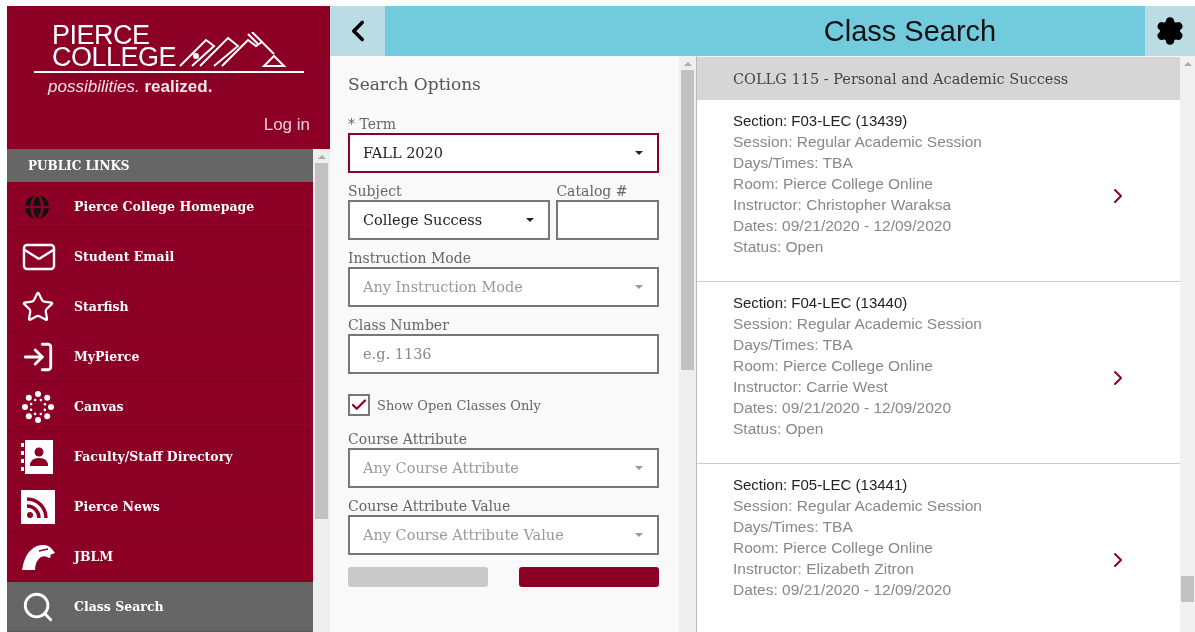  What do you see at coordinates (821, 121) in the screenshot?
I see `section-title: Section: F03-LEC (13439)` at bounding box center [821, 121].